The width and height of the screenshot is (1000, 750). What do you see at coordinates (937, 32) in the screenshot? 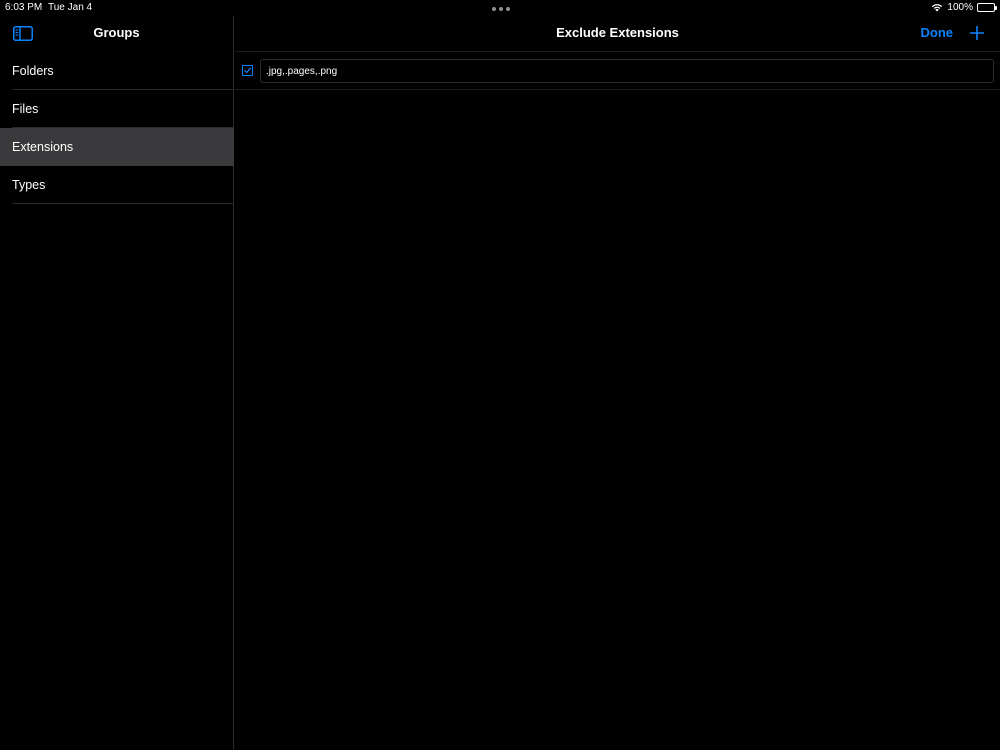
I see `done-button: Done` at bounding box center [937, 32].